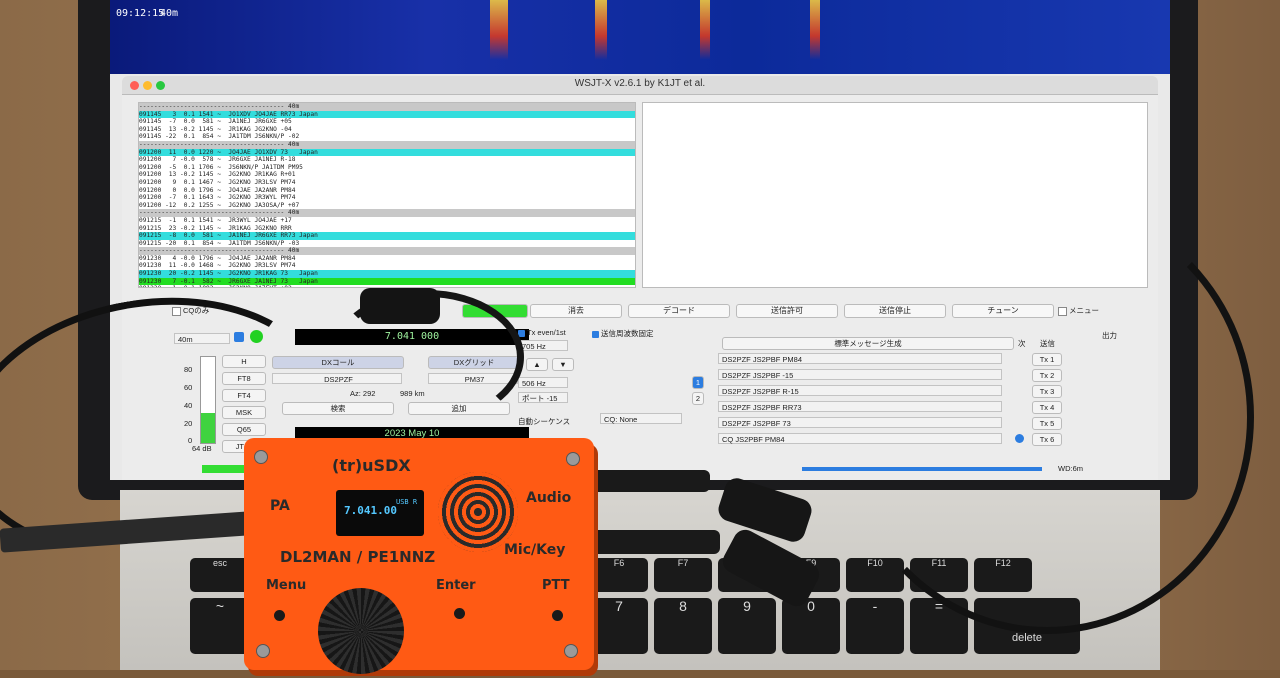 The width and height of the screenshot is (1280, 678). I want to click on hold-tx-freq-checkbox: 送信周波数固定, so click(623, 333).